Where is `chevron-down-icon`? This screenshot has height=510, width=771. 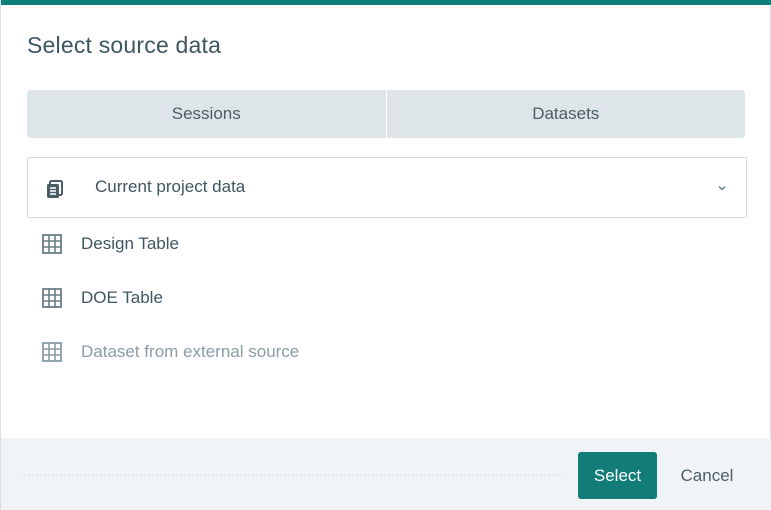 chevron-down-icon is located at coordinates (722, 187).